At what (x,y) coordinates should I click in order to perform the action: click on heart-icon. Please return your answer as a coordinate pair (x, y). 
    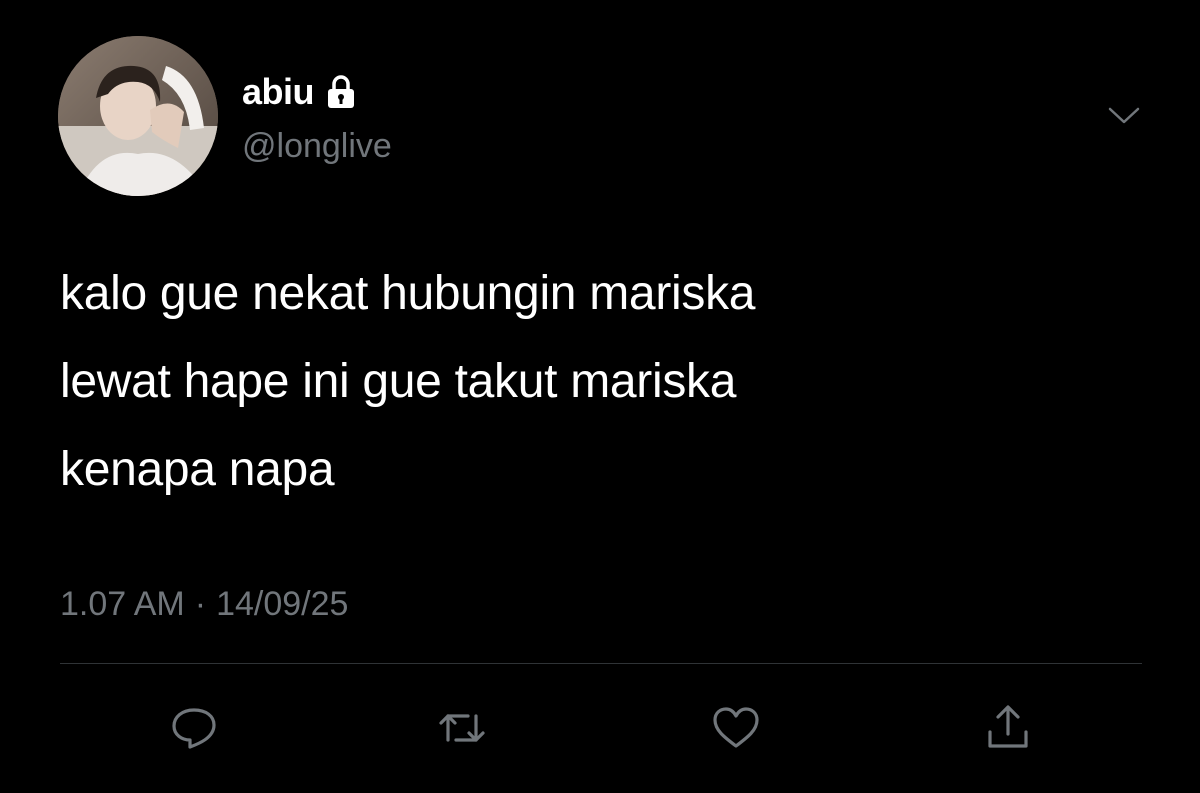
    Looking at the image, I should click on (736, 727).